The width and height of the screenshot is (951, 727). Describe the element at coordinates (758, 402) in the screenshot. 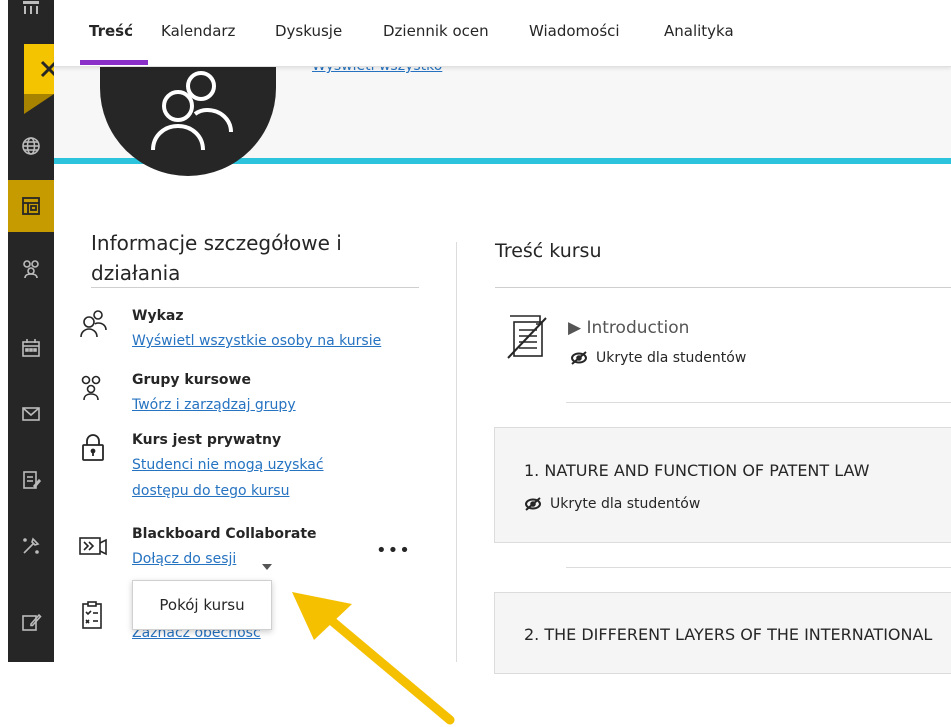

I see `content-separator` at that location.